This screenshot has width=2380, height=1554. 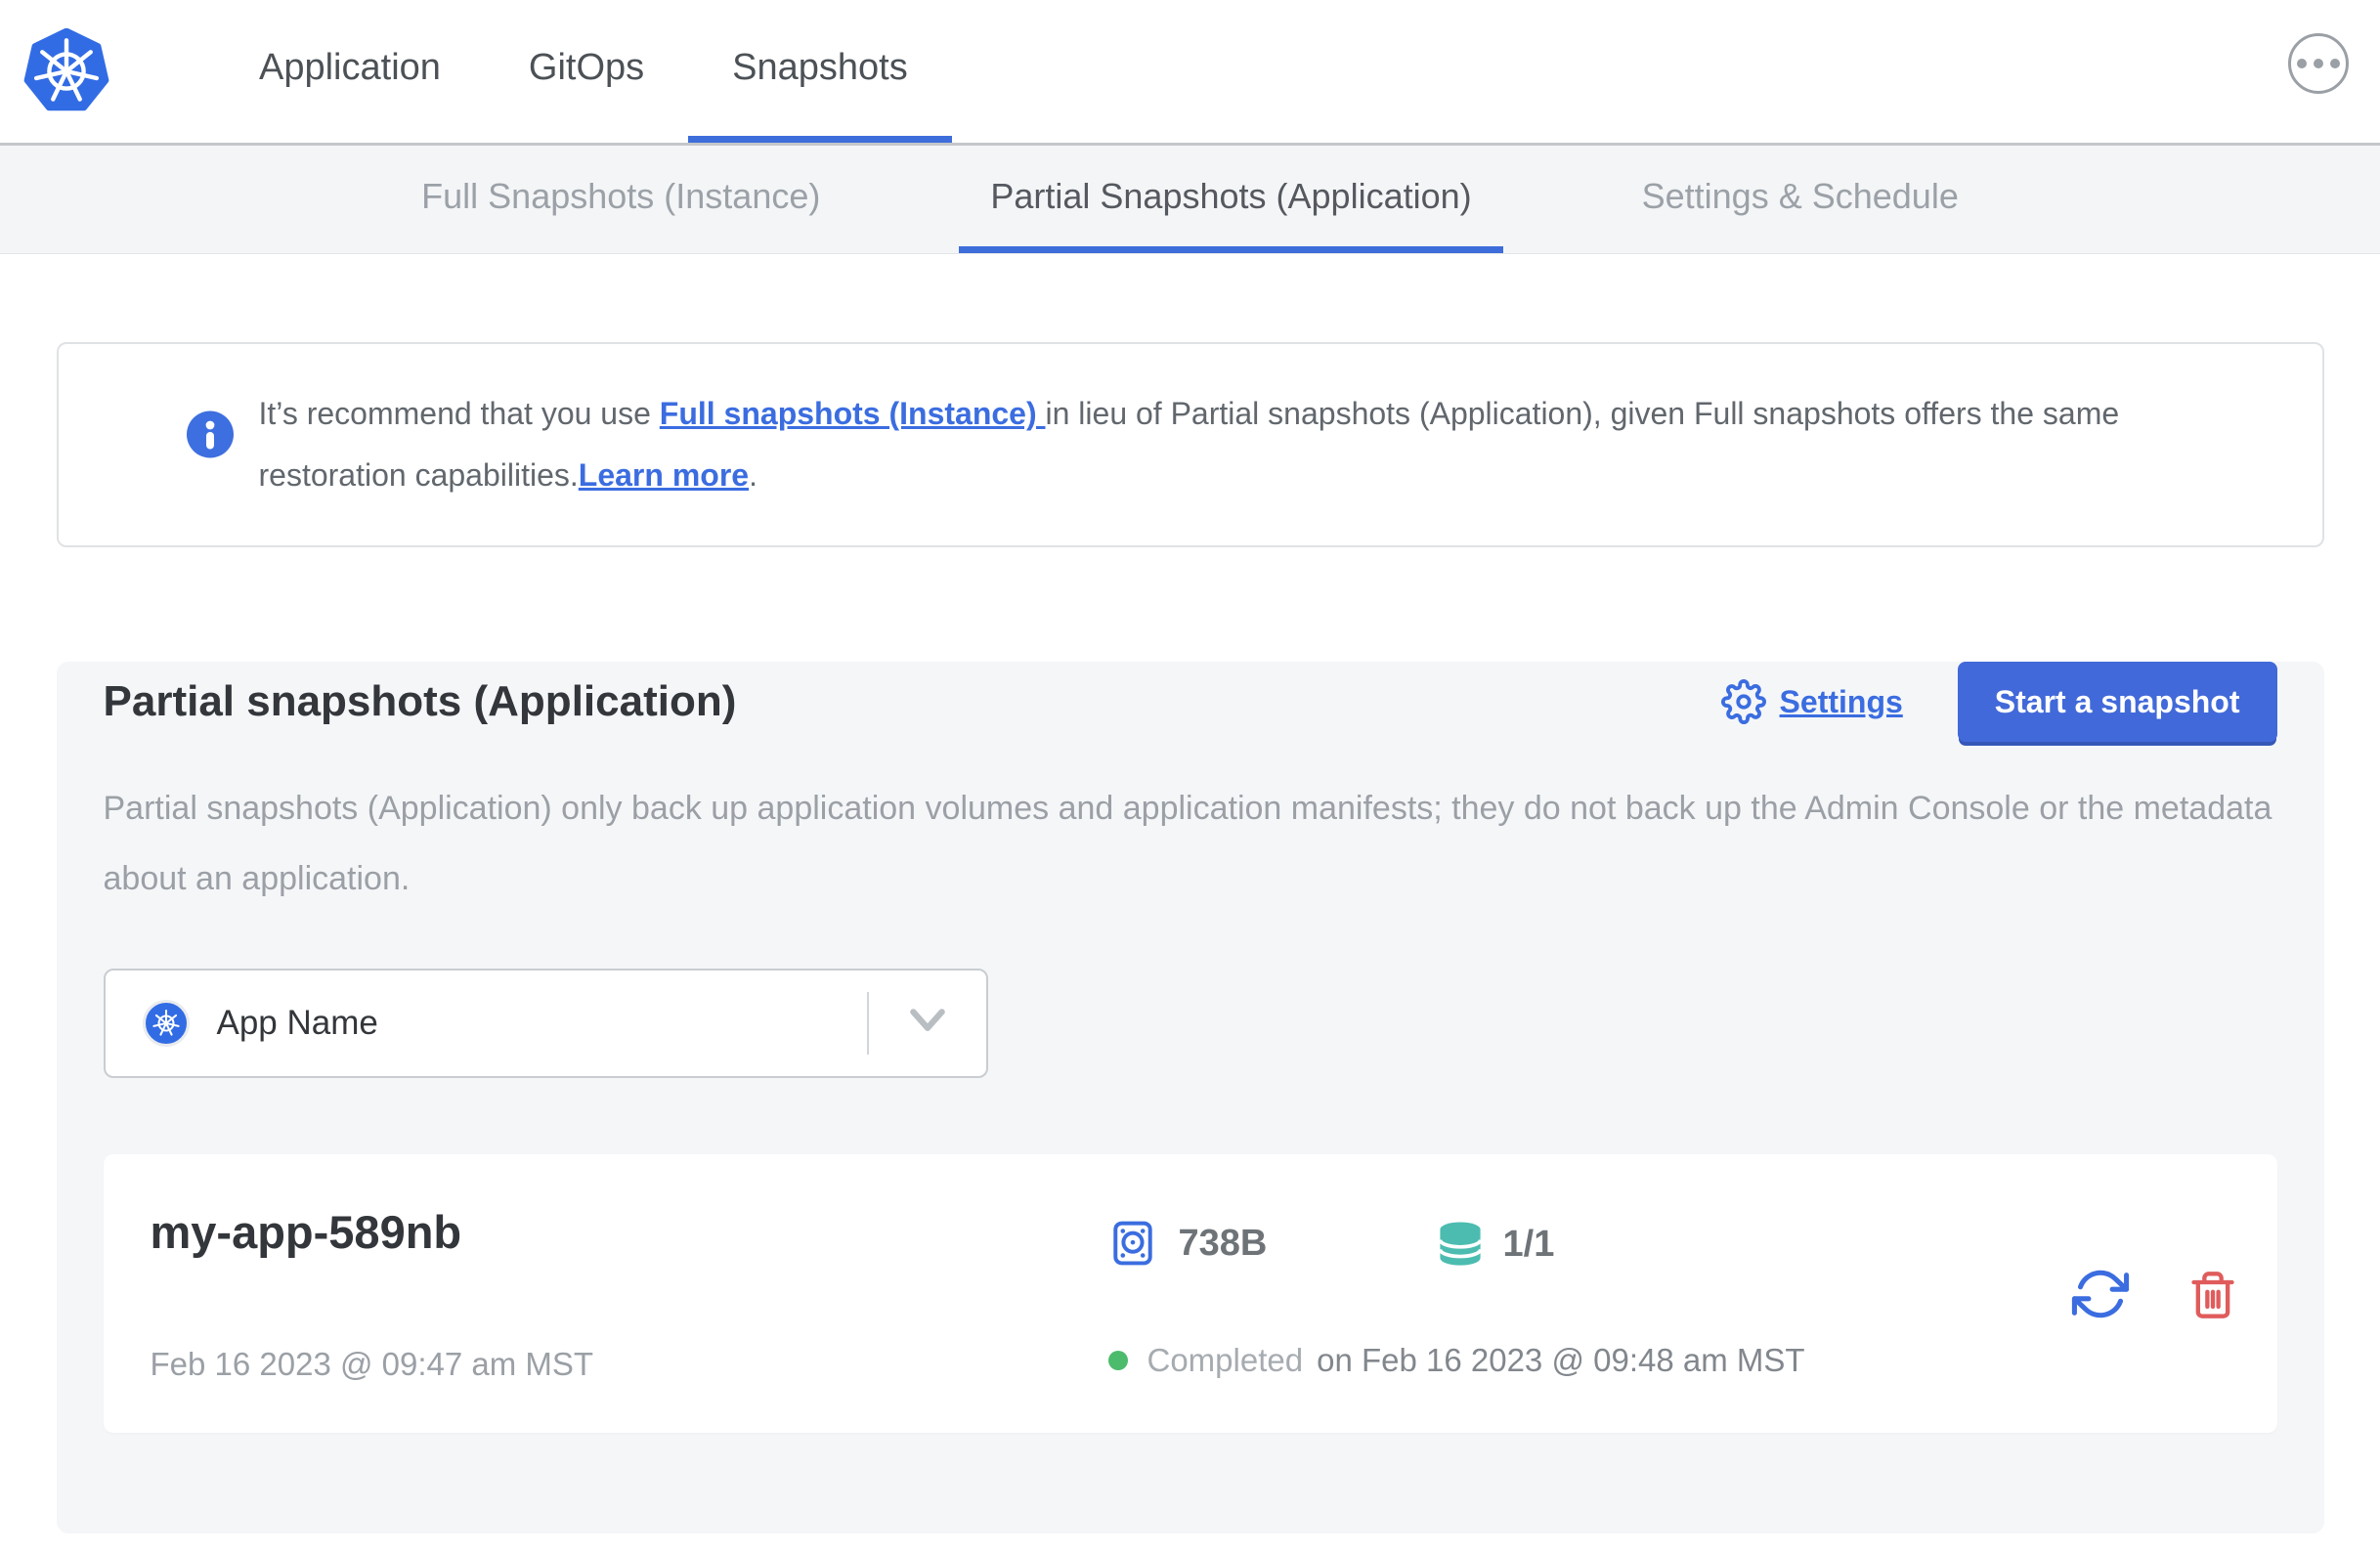 What do you see at coordinates (1117, 1360) in the screenshot?
I see `status-dot-icon` at bounding box center [1117, 1360].